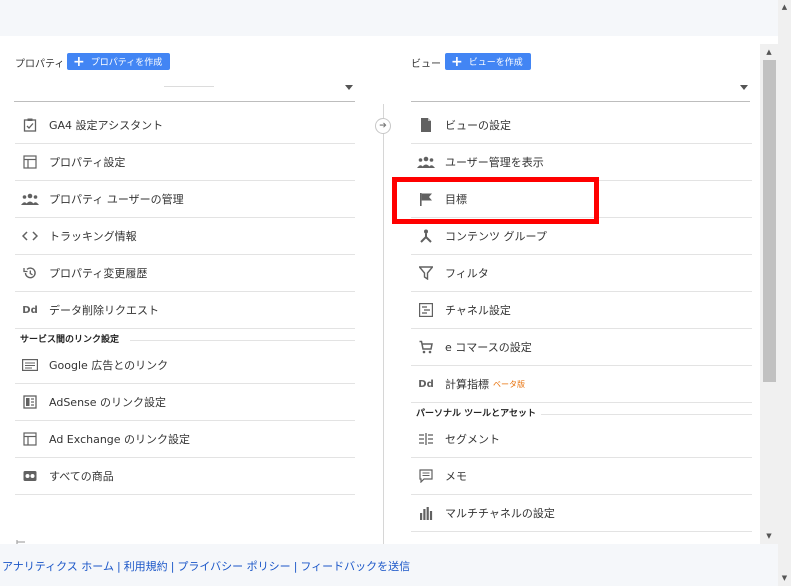 Image resolution: width=791 pixels, height=586 pixels. I want to click on outer-scrollbar, so click(784, 293).